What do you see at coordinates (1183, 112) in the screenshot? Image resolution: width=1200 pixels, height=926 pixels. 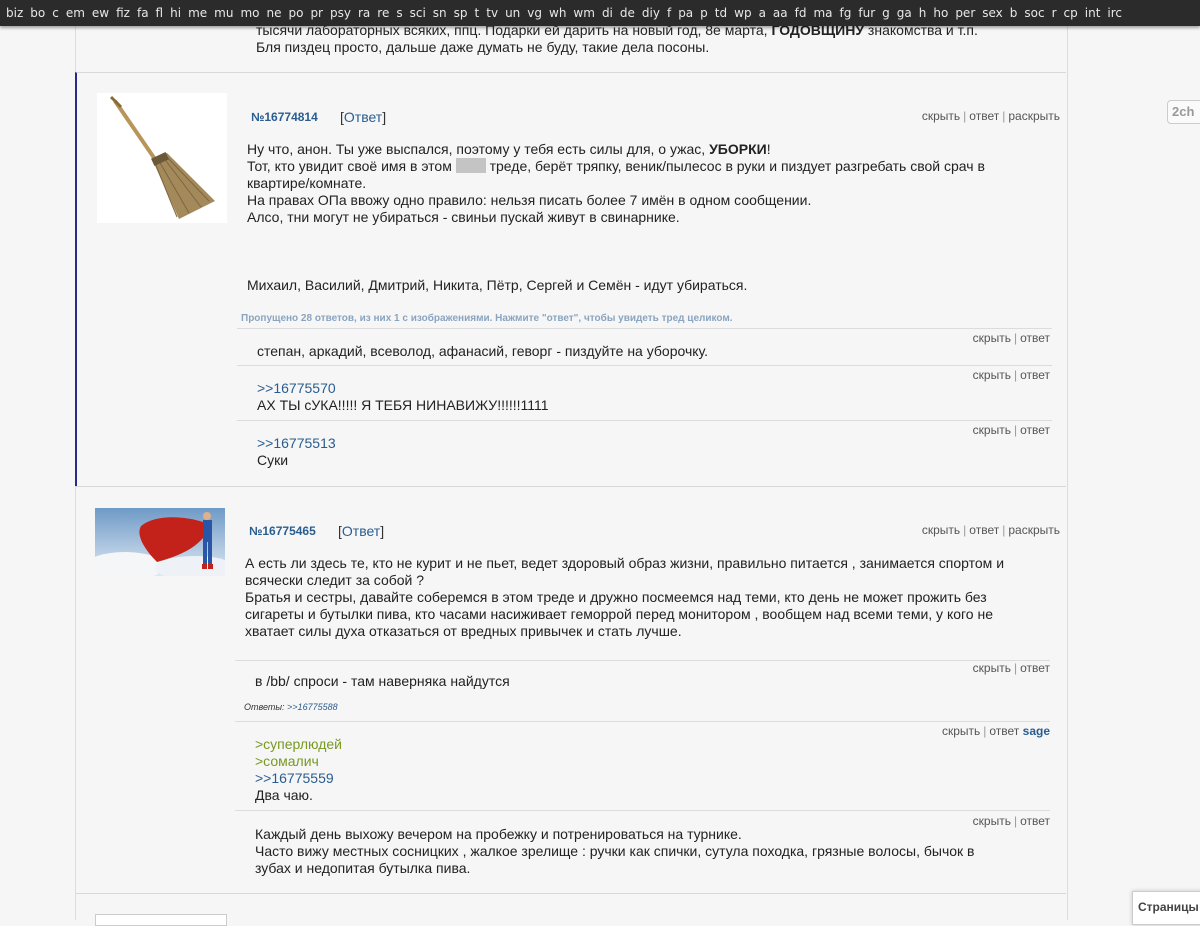 I see `side-logo: 2ch` at bounding box center [1183, 112].